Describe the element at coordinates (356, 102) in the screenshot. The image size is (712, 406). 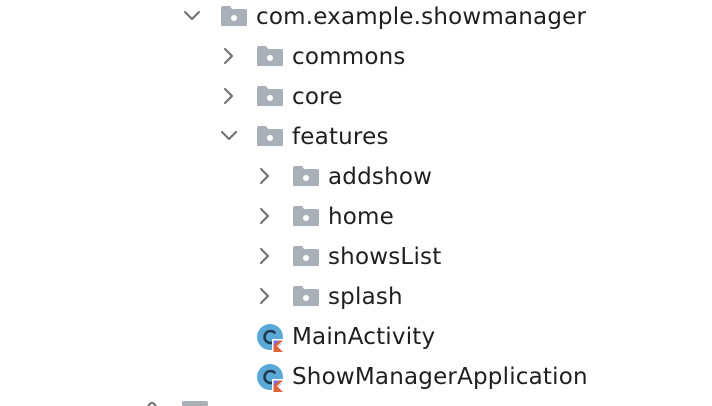
I see `tree-row-core: core` at that location.